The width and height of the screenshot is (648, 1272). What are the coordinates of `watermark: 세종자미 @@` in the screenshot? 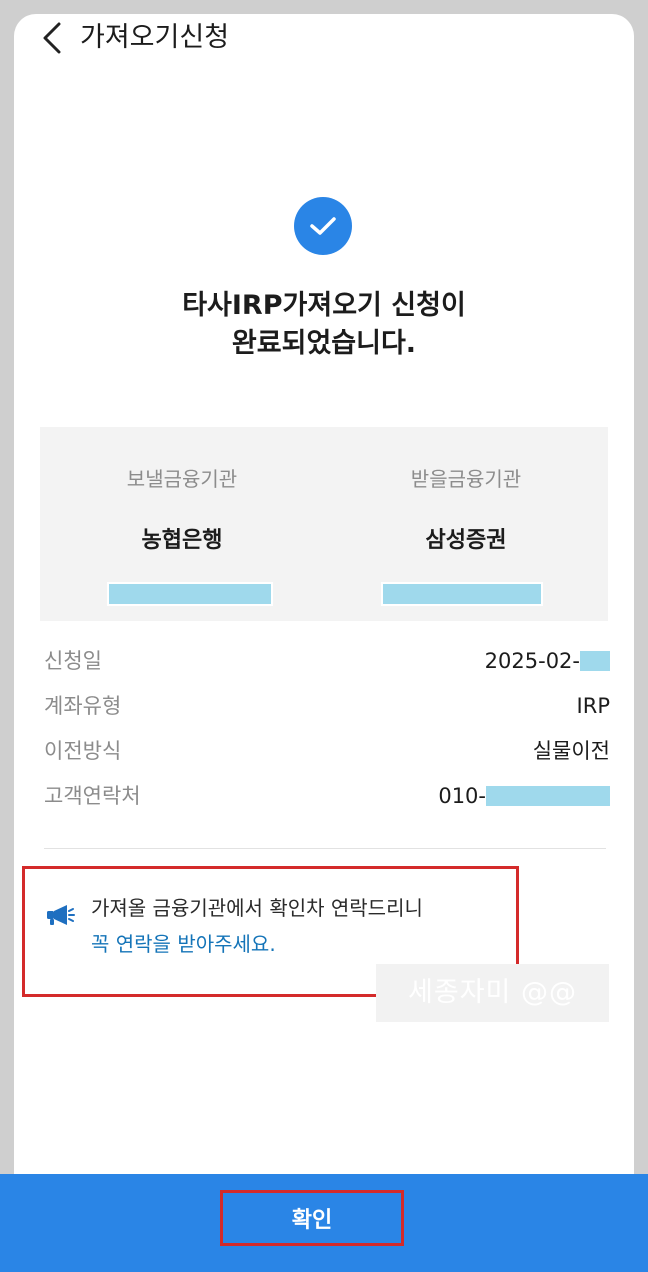 It's located at (492, 993).